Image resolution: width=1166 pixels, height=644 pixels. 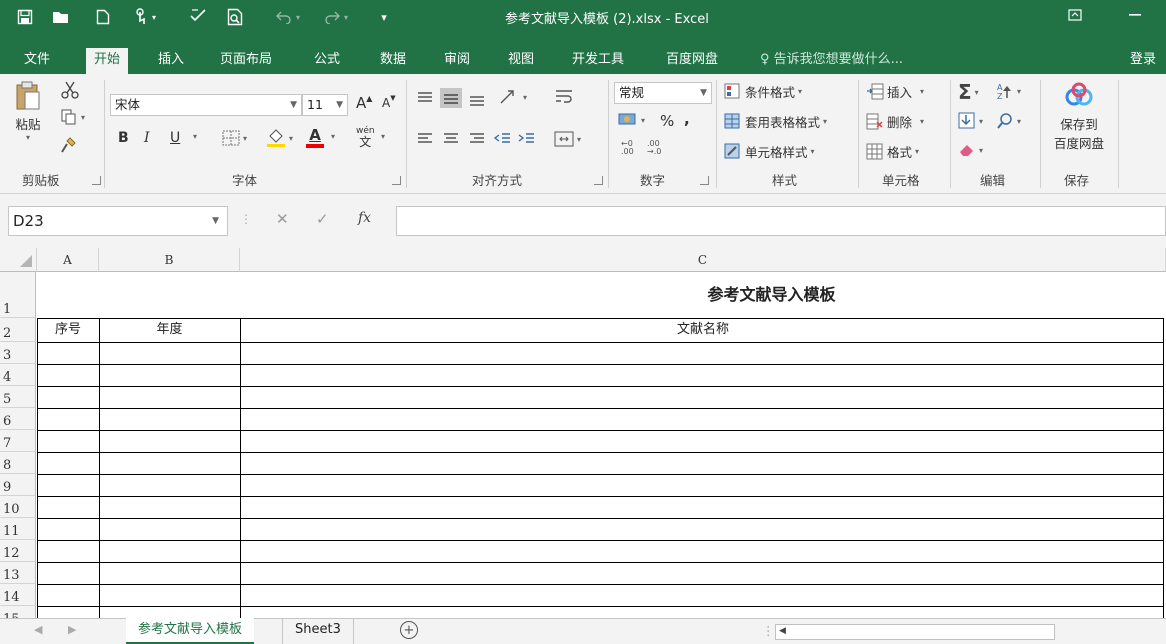 What do you see at coordinates (769, 151) in the screenshot?
I see `cell-styles-button: 单元格样式 ▾` at bounding box center [769, 151].